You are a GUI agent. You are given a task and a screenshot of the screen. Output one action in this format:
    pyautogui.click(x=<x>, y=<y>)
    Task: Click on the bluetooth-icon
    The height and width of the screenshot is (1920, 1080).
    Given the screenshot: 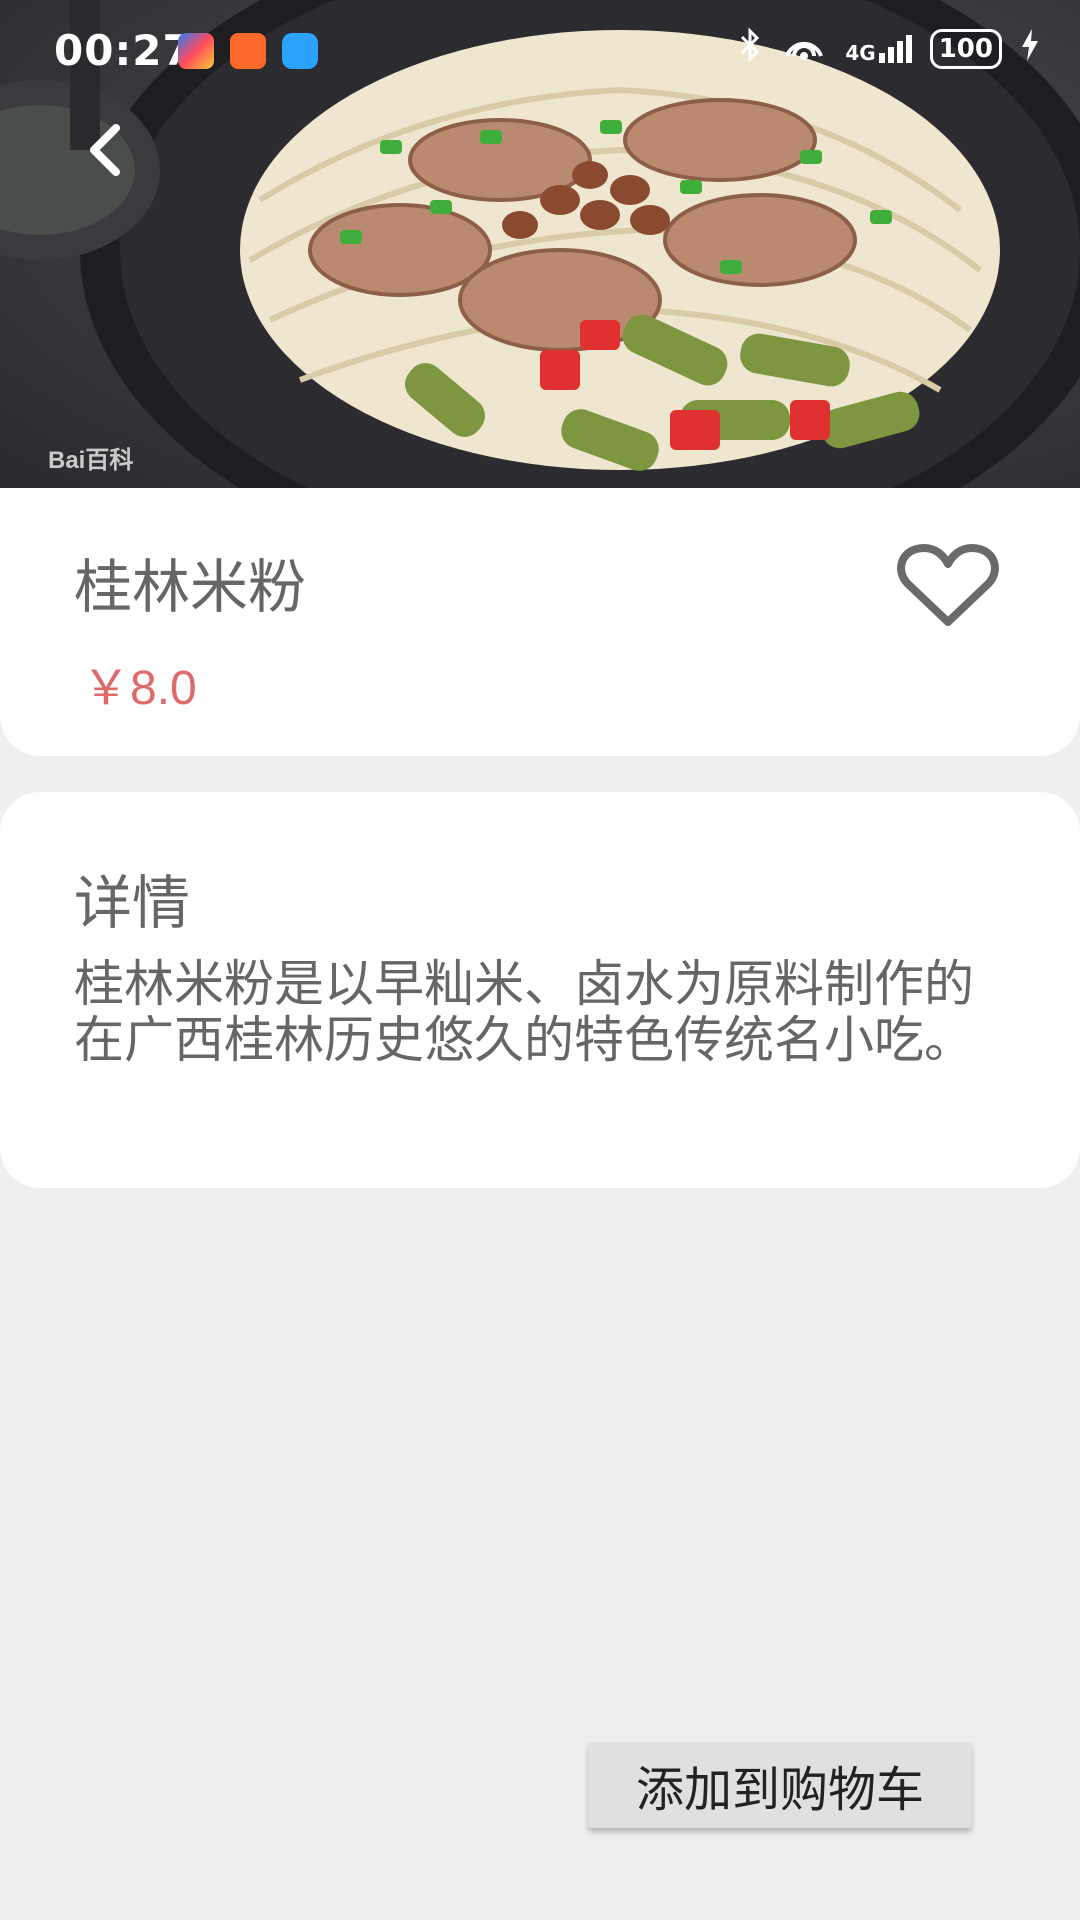 What is the action you would take?
    pyautogui.click(x=750, y=48)
    